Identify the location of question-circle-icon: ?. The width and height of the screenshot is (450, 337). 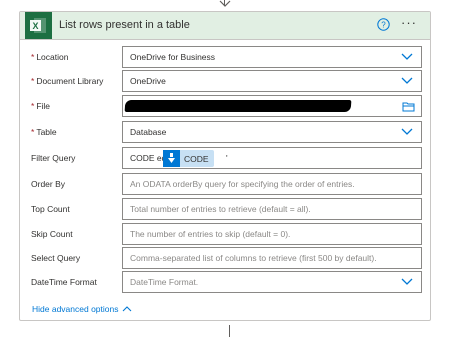
(383, 24).